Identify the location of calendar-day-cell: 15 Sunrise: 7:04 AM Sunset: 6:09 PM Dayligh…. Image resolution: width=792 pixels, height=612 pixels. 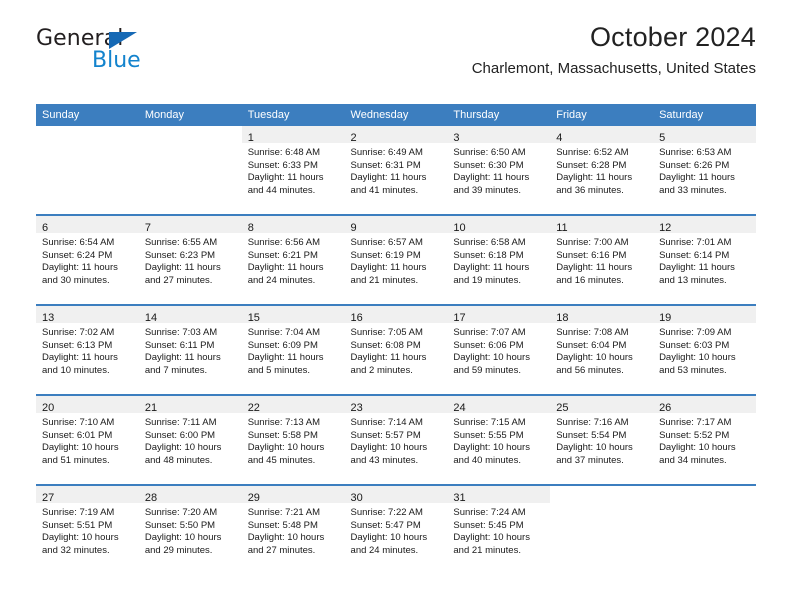
(293, 349).